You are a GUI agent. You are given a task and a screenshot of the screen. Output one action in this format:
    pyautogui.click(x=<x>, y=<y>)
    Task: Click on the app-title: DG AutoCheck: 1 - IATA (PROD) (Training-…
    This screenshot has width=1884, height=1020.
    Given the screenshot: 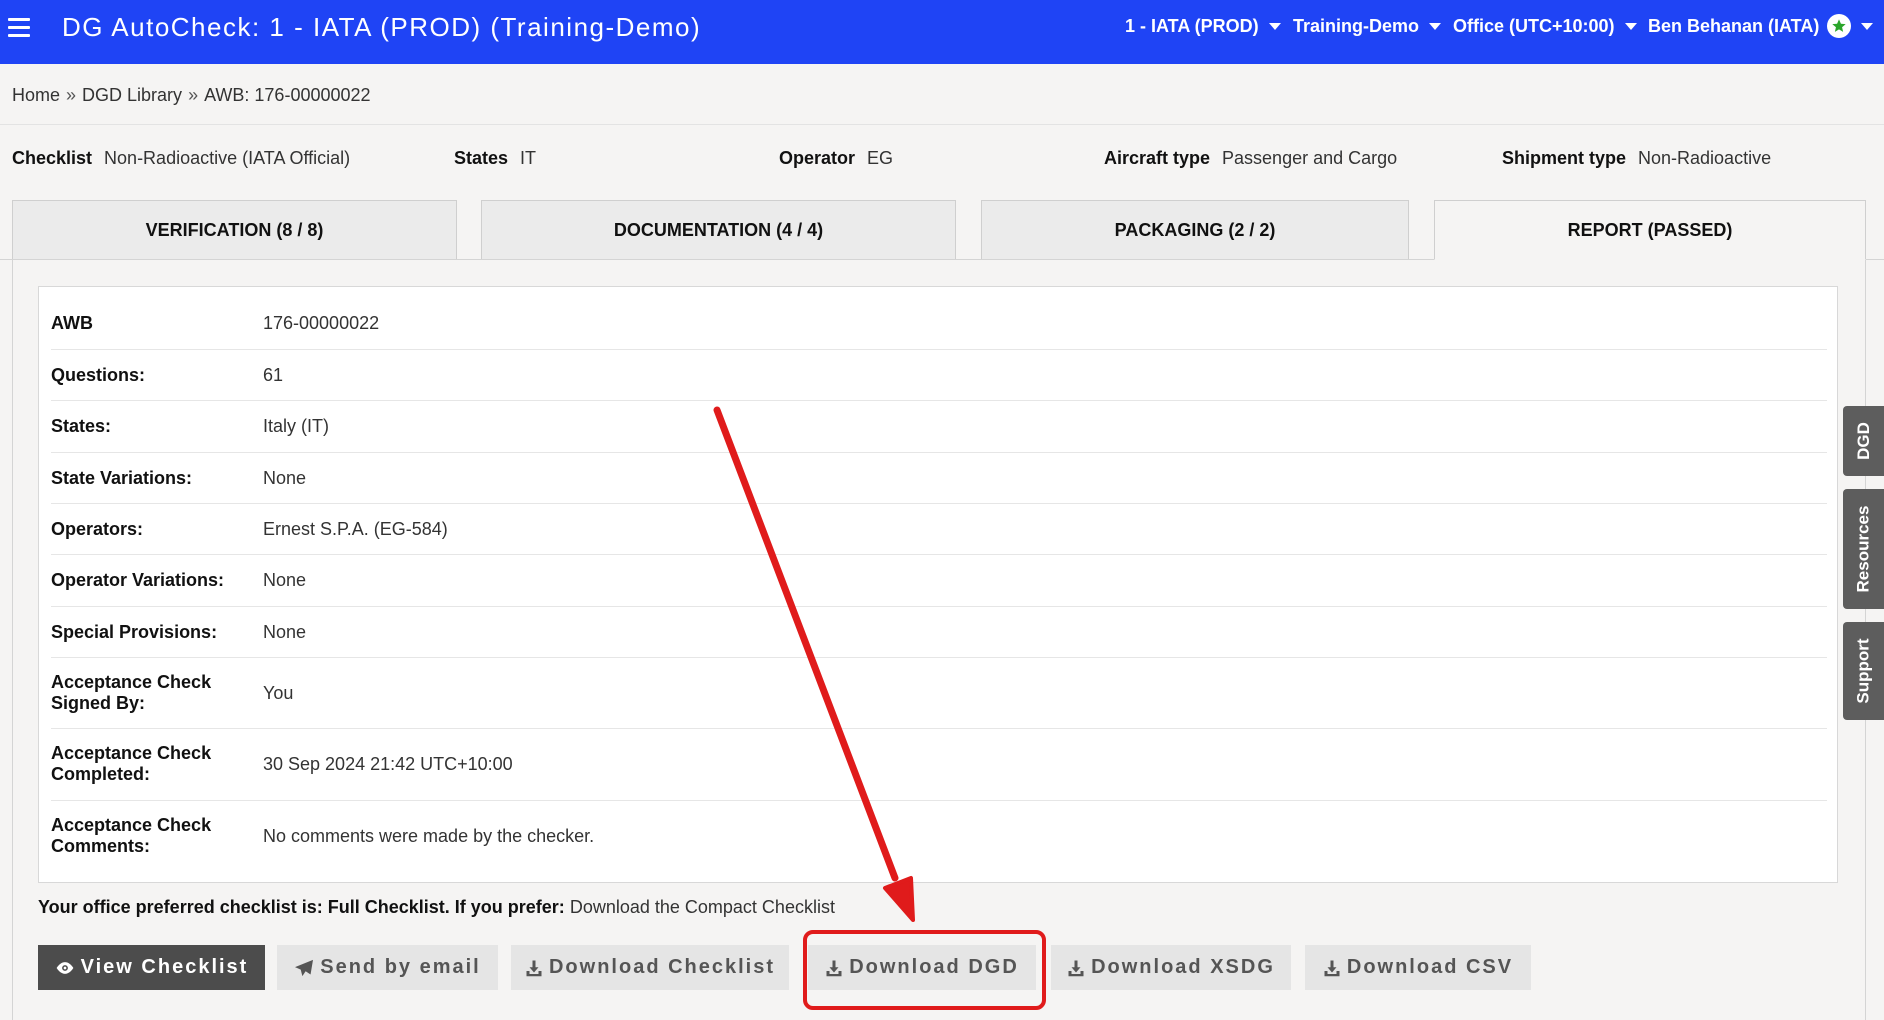 What is the action you would take?
    pyautogui.click(x=382, y=27)
    